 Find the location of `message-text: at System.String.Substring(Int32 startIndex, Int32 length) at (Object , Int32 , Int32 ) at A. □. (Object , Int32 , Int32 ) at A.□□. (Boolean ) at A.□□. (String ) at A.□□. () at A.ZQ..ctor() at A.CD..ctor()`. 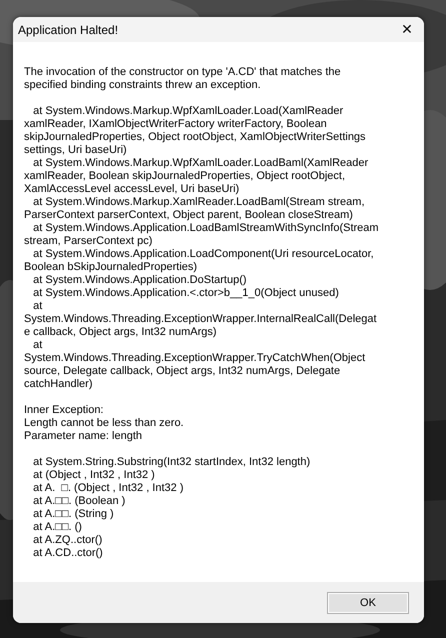

message-text: at System.String.Substring(Int32 startIndex, Int32 length) at (Object , Int32 , Int32 ) at A. □. (Object , Int32 , Int32 ) at A.□□. (Boolean ) at A.□□. (String ) at A.□□. () at A.ZQ..ctor() at A.CD..ctor() is located at coordinates (172, 508).